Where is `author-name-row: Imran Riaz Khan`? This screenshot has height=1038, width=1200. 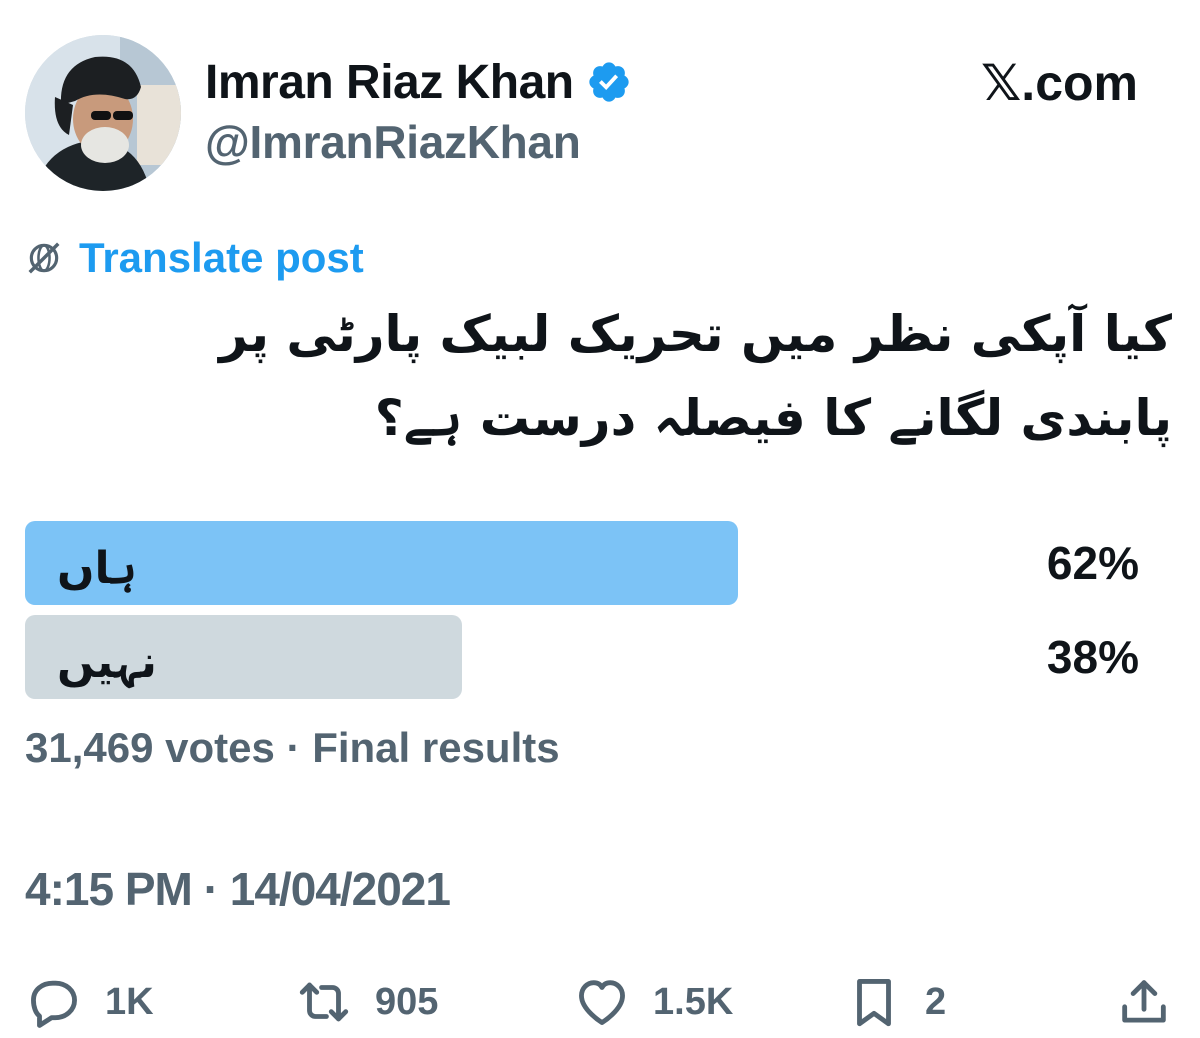
author-name-row: Imran Riaz Khan is located at coordinates (418, 82).